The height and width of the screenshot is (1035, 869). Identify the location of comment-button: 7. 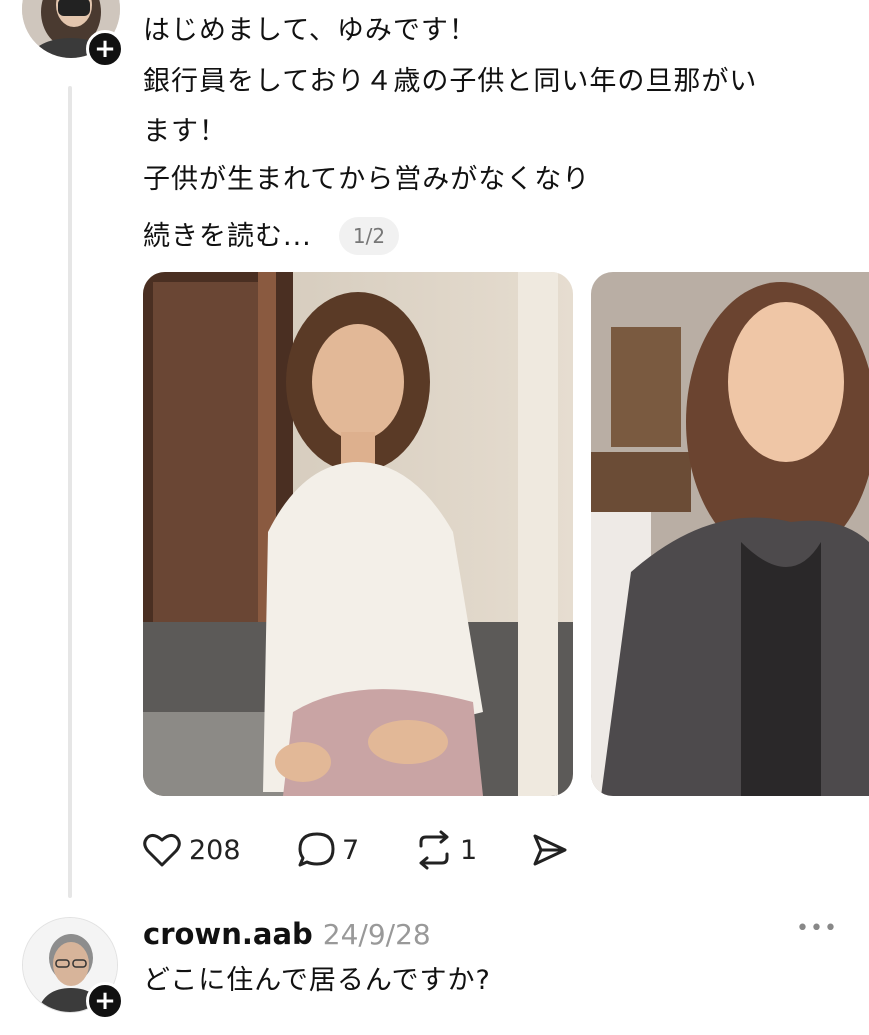
(328, 850).